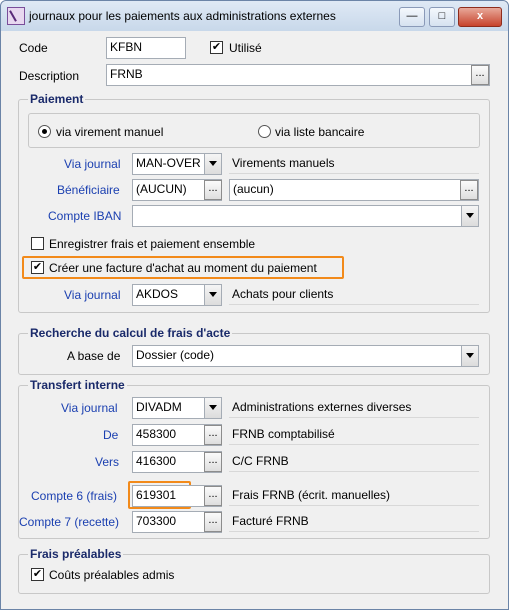 This screenshot has height=610, width=509. Describe the element at coordinates (245, 48) in the screenshot. I see `utilise-label: Utilisé` at that location.